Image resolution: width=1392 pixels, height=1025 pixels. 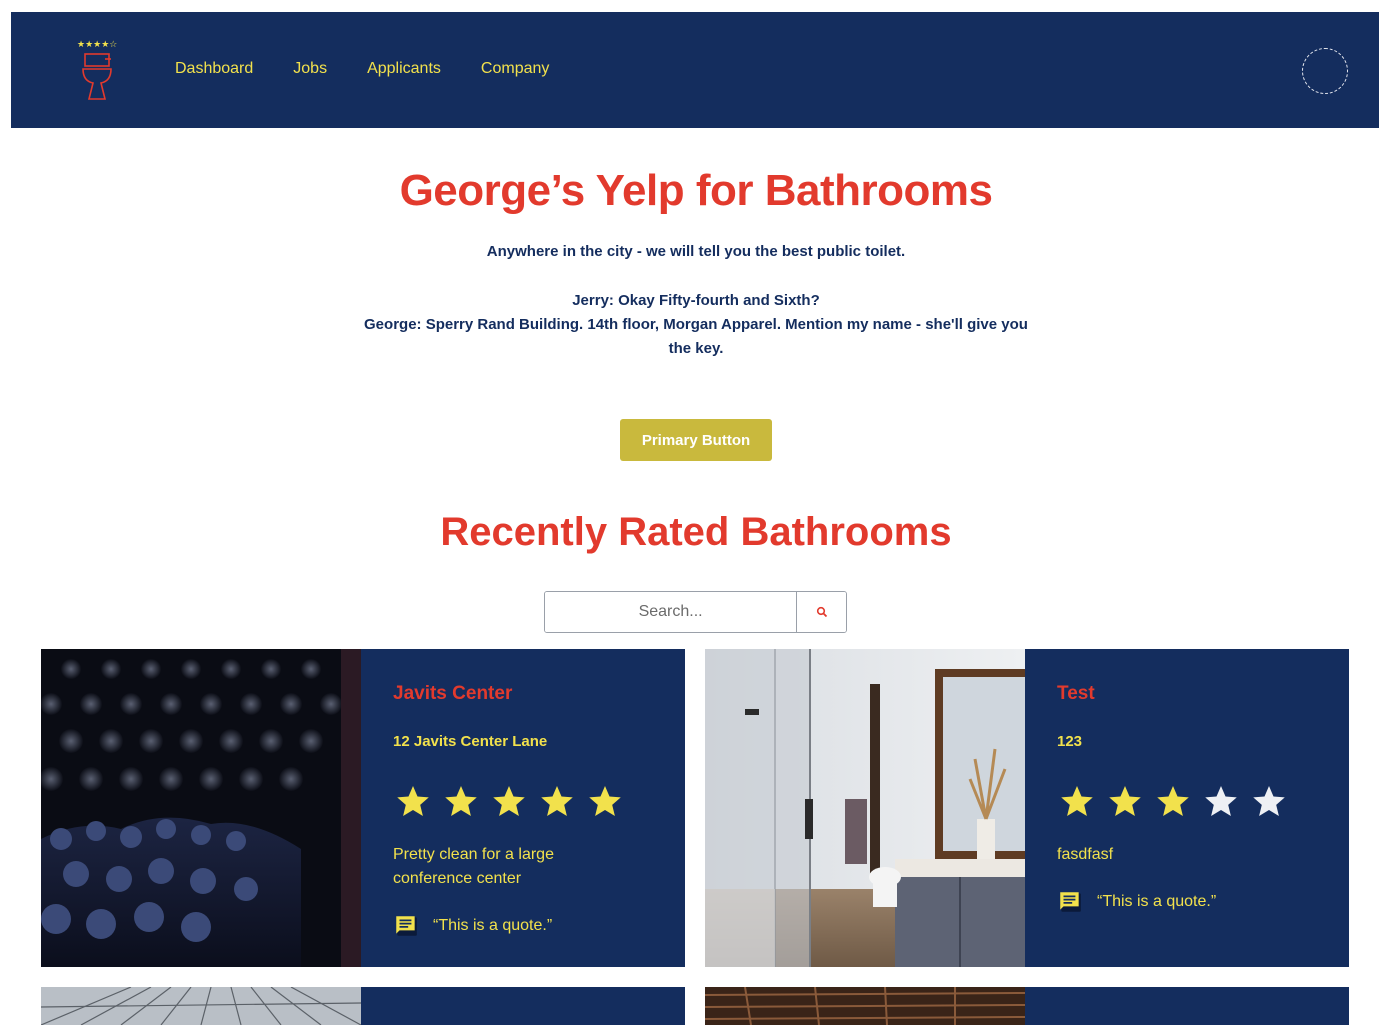 What do you see at coordinates (1070, 741) in the screenshot?
I see `card-address: 123` at bounding box center [1070, 741].